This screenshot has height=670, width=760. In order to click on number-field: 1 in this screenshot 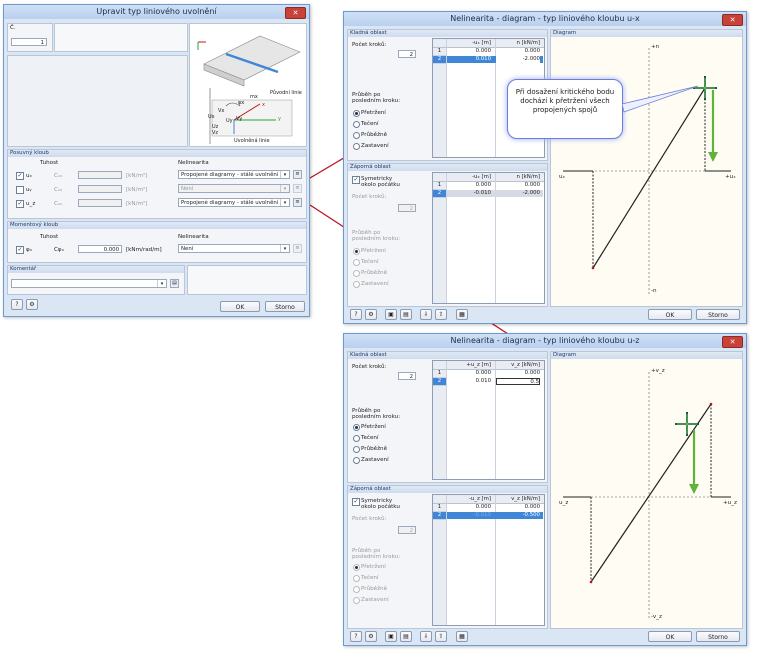, I will do `click(29, 42)`.